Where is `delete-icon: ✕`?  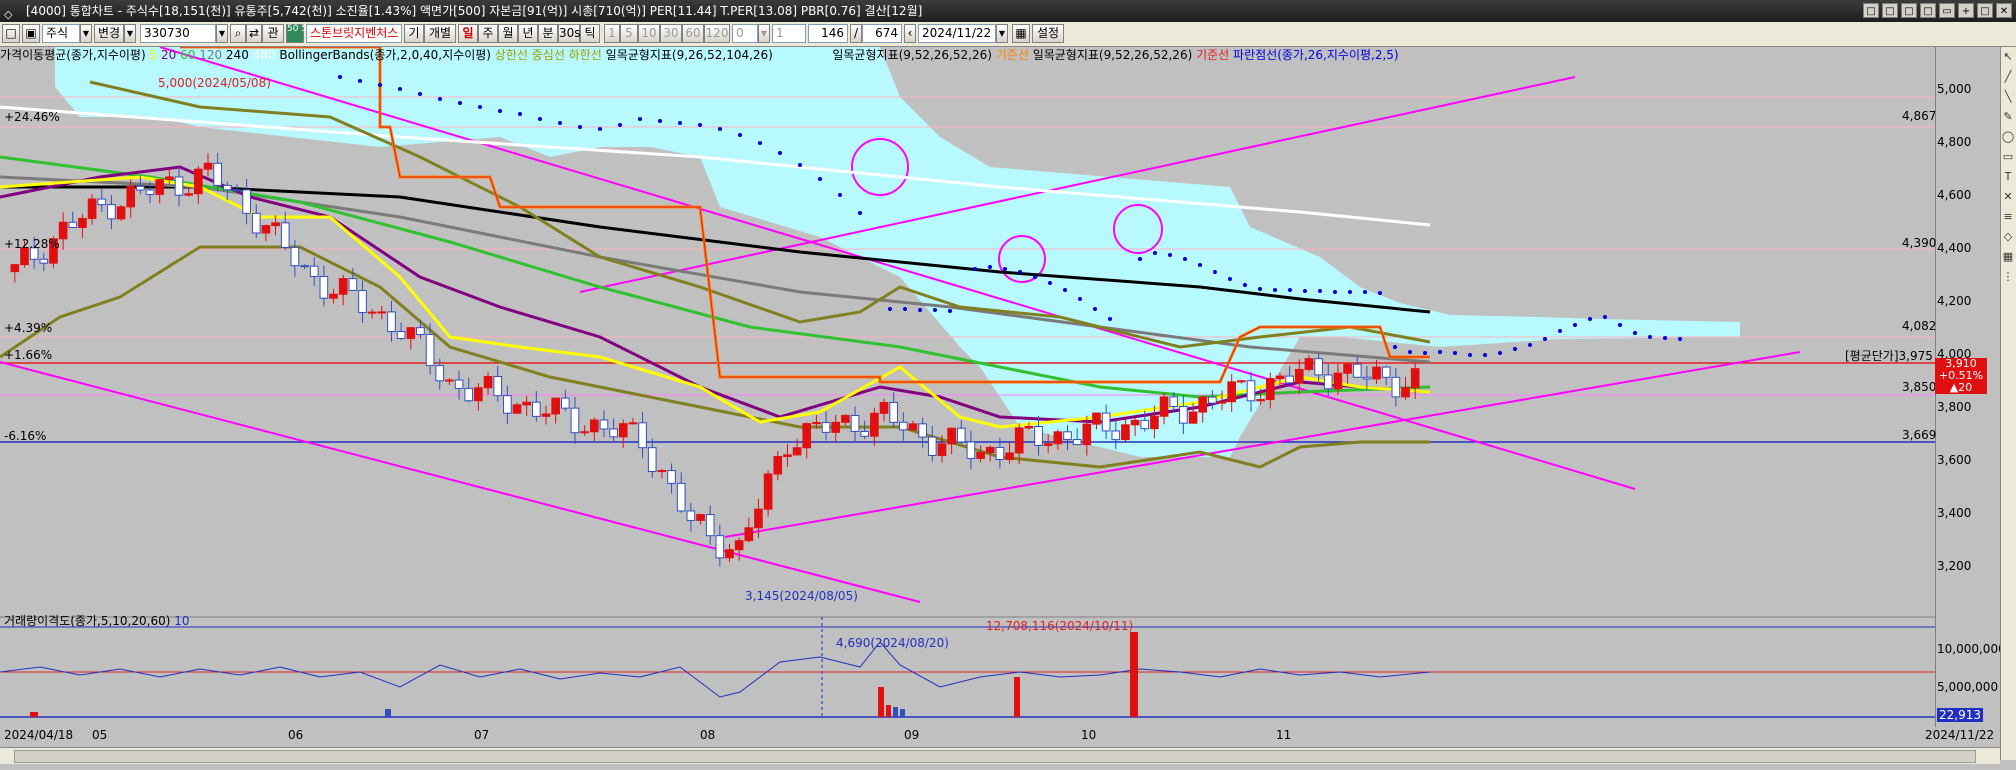 delete-icon: ✕ is located at coordinates (2008, 197).